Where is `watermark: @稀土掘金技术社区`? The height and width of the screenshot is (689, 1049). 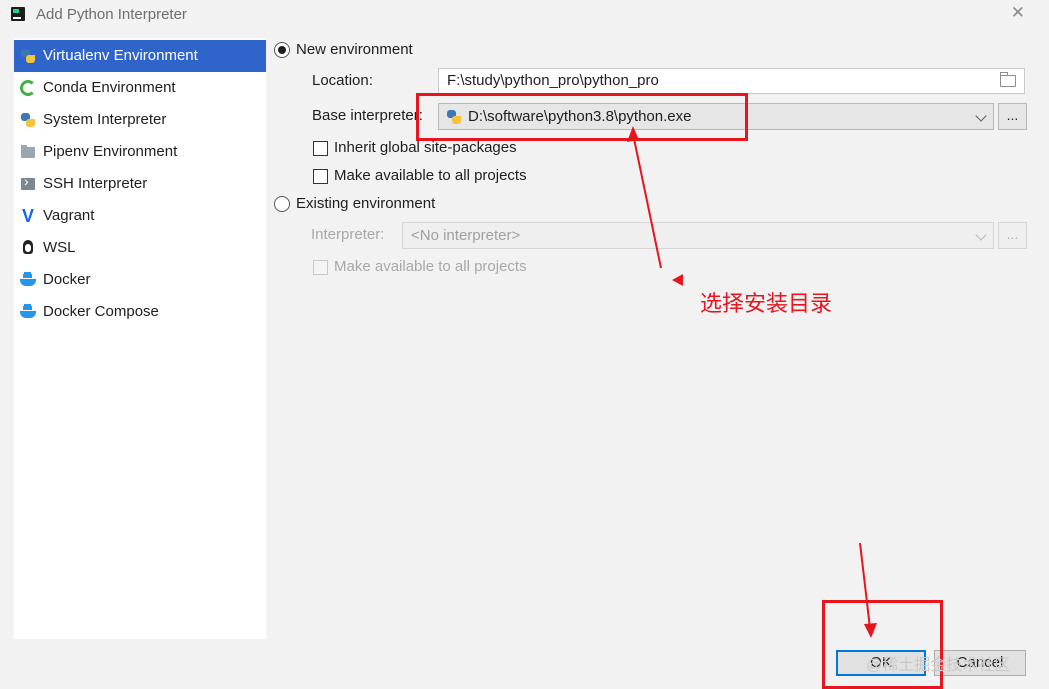 watermark: @稀土掘金技术社区 is located at coordinates (938, 665).